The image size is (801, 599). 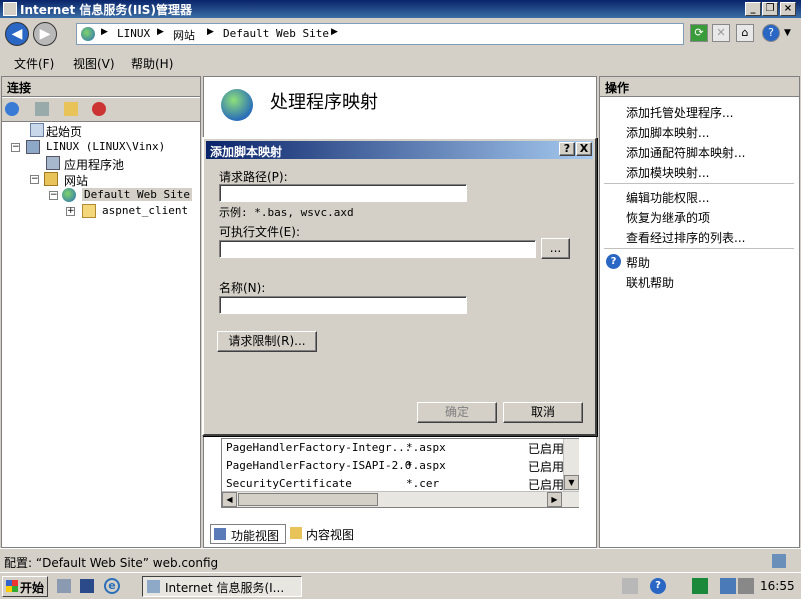 What do you see at coordinates (152, 63) in the screenshot?
I see `menu-help: 帮助(H)` at bounding box center [152, 63].